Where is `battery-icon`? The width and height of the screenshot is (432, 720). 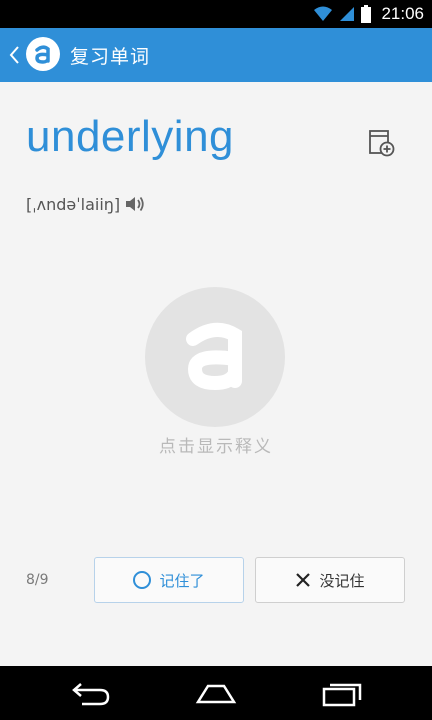 battery-icon is located at coordinates (366, 14).